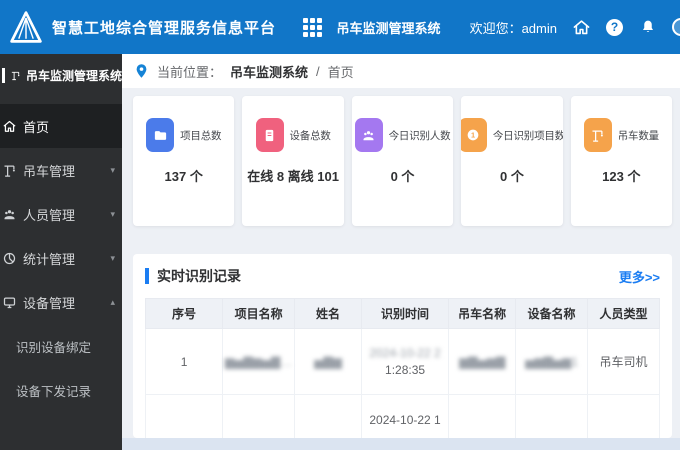 The width and height of the screenshot is (680, 450). Describe the element at coordinates (9, 214) in the screenshot. I see `users-icon` at that location.